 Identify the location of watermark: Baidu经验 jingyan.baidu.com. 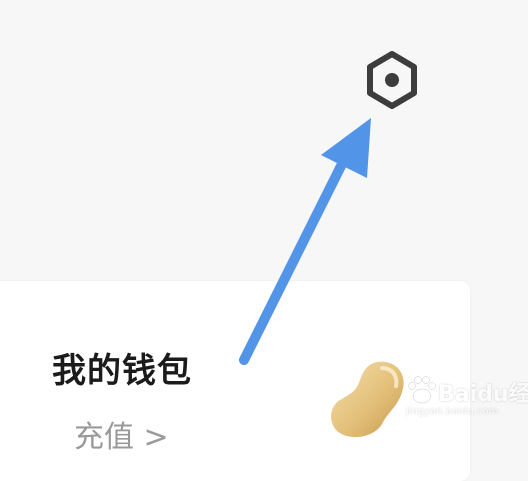
(466, 398).